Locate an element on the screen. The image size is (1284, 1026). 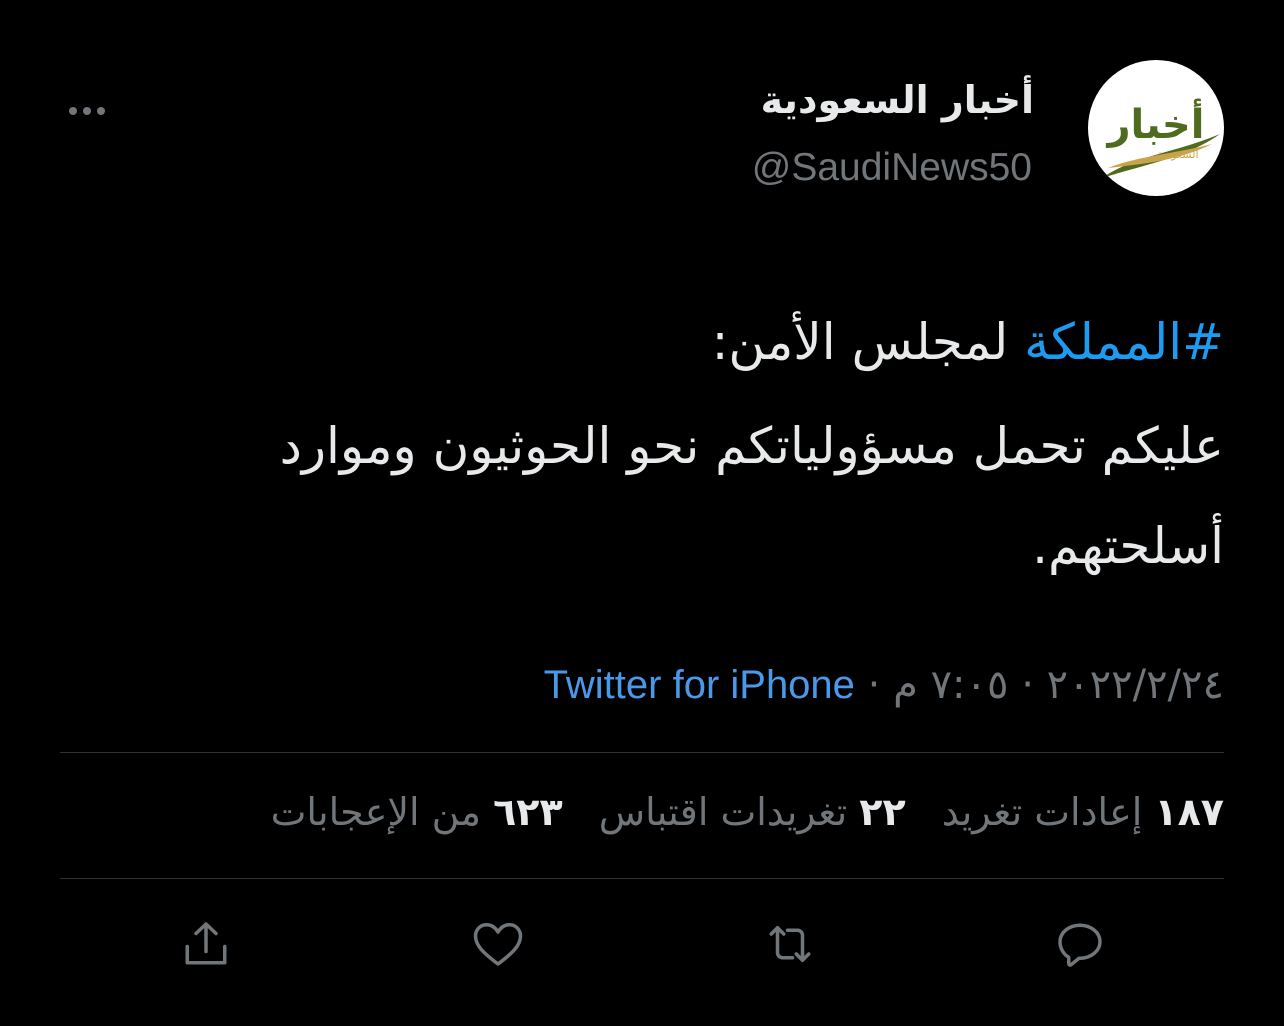
tweet-time: ٧:٠٥ م is located at coordinates (950, 685).